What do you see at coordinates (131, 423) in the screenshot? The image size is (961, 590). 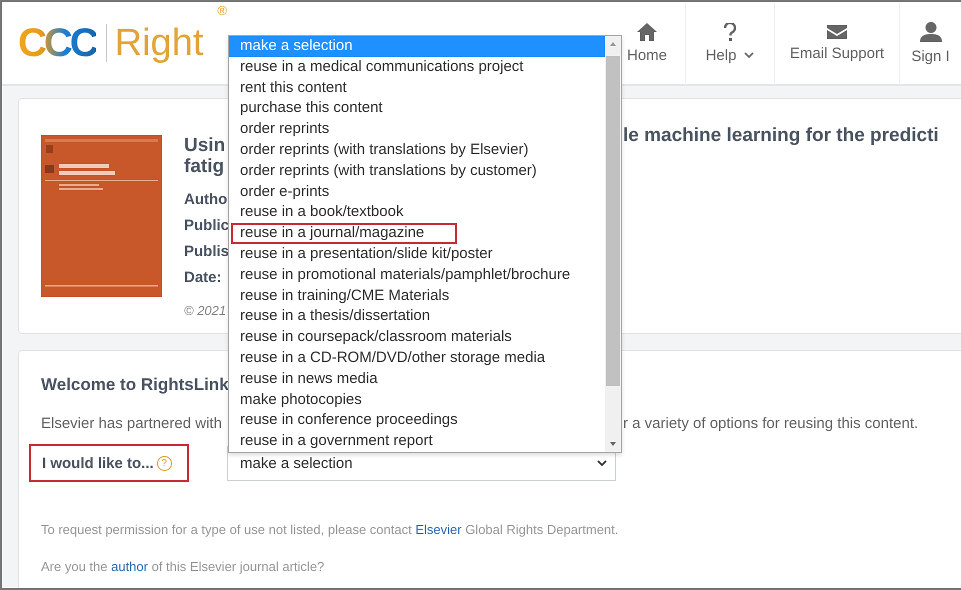 I see `intro-text: Elsevier has partnered with` at bounding box center [131, 423].